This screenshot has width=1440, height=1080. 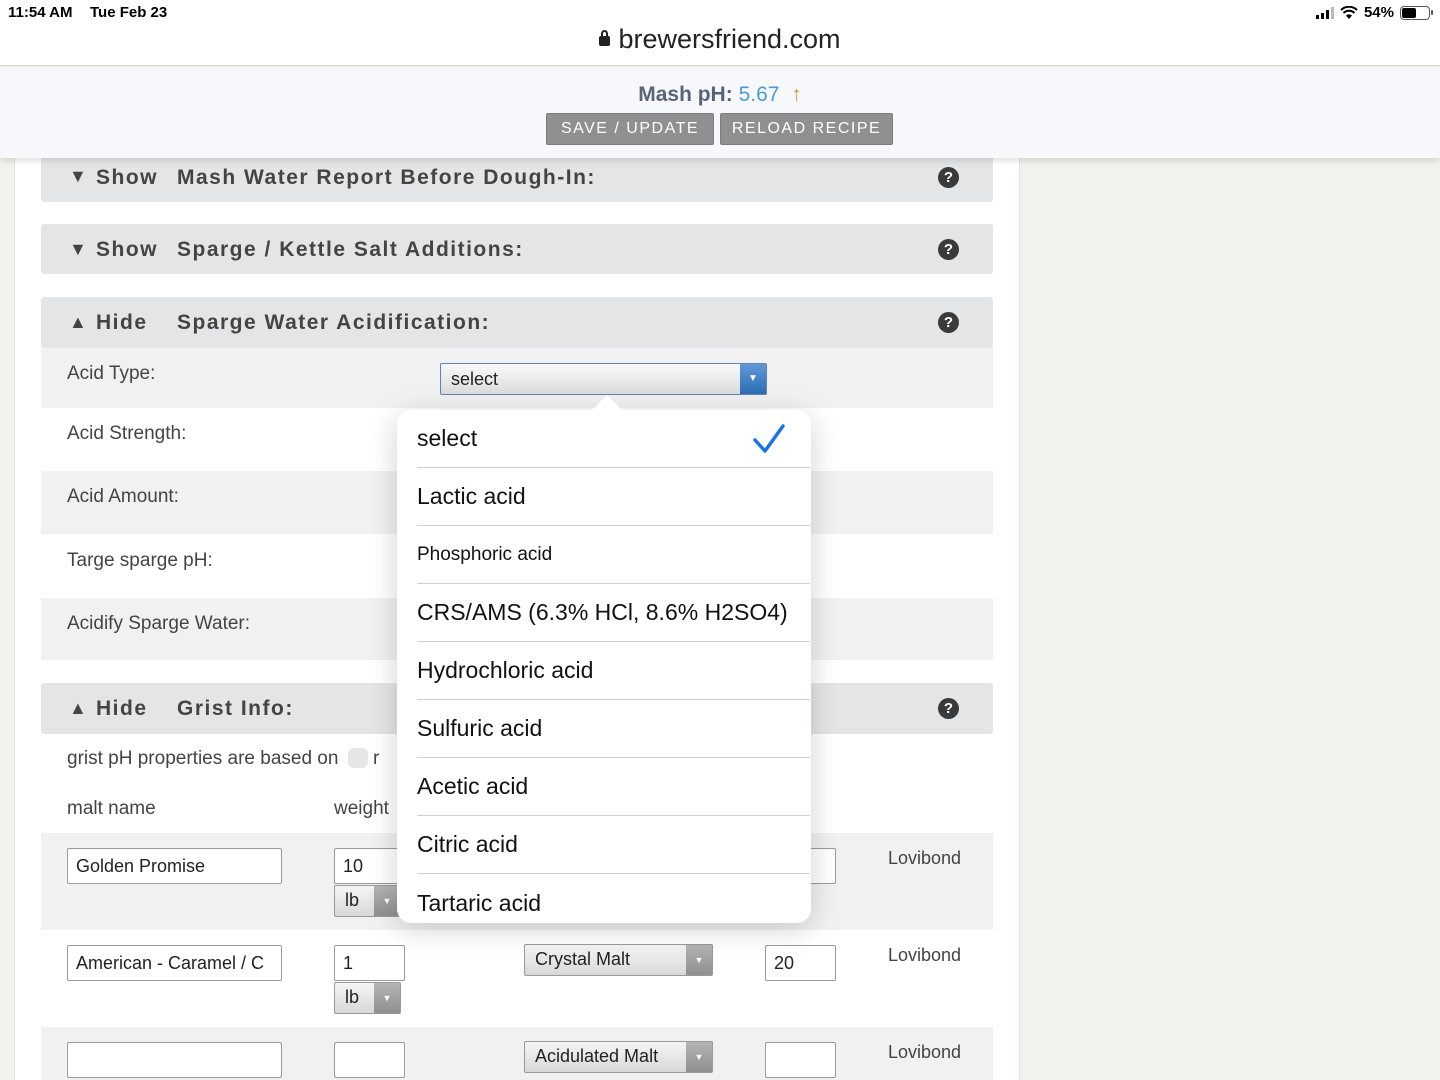 What do you see at coordinates (475, 379) in the screenshot?
I see `acid-type-value: select` at bounding box center [475, 379].